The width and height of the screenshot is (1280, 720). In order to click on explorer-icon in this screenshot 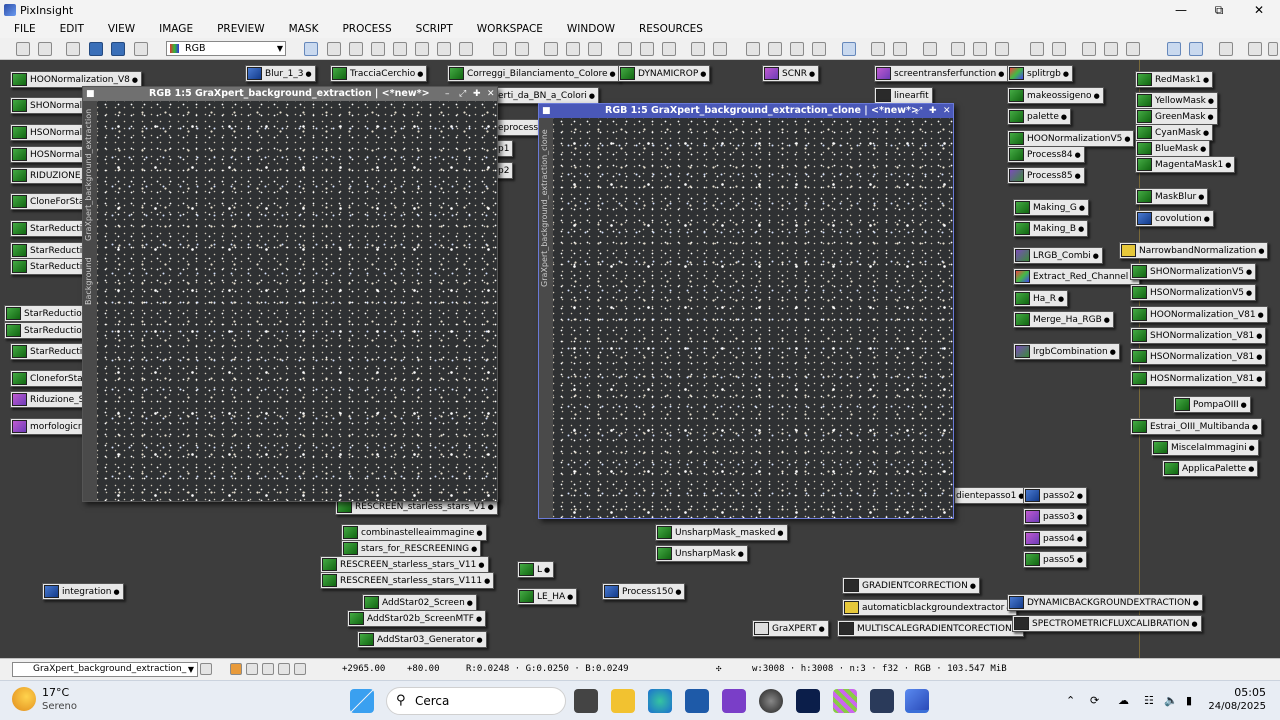, I will do `click(1037, 49)`.